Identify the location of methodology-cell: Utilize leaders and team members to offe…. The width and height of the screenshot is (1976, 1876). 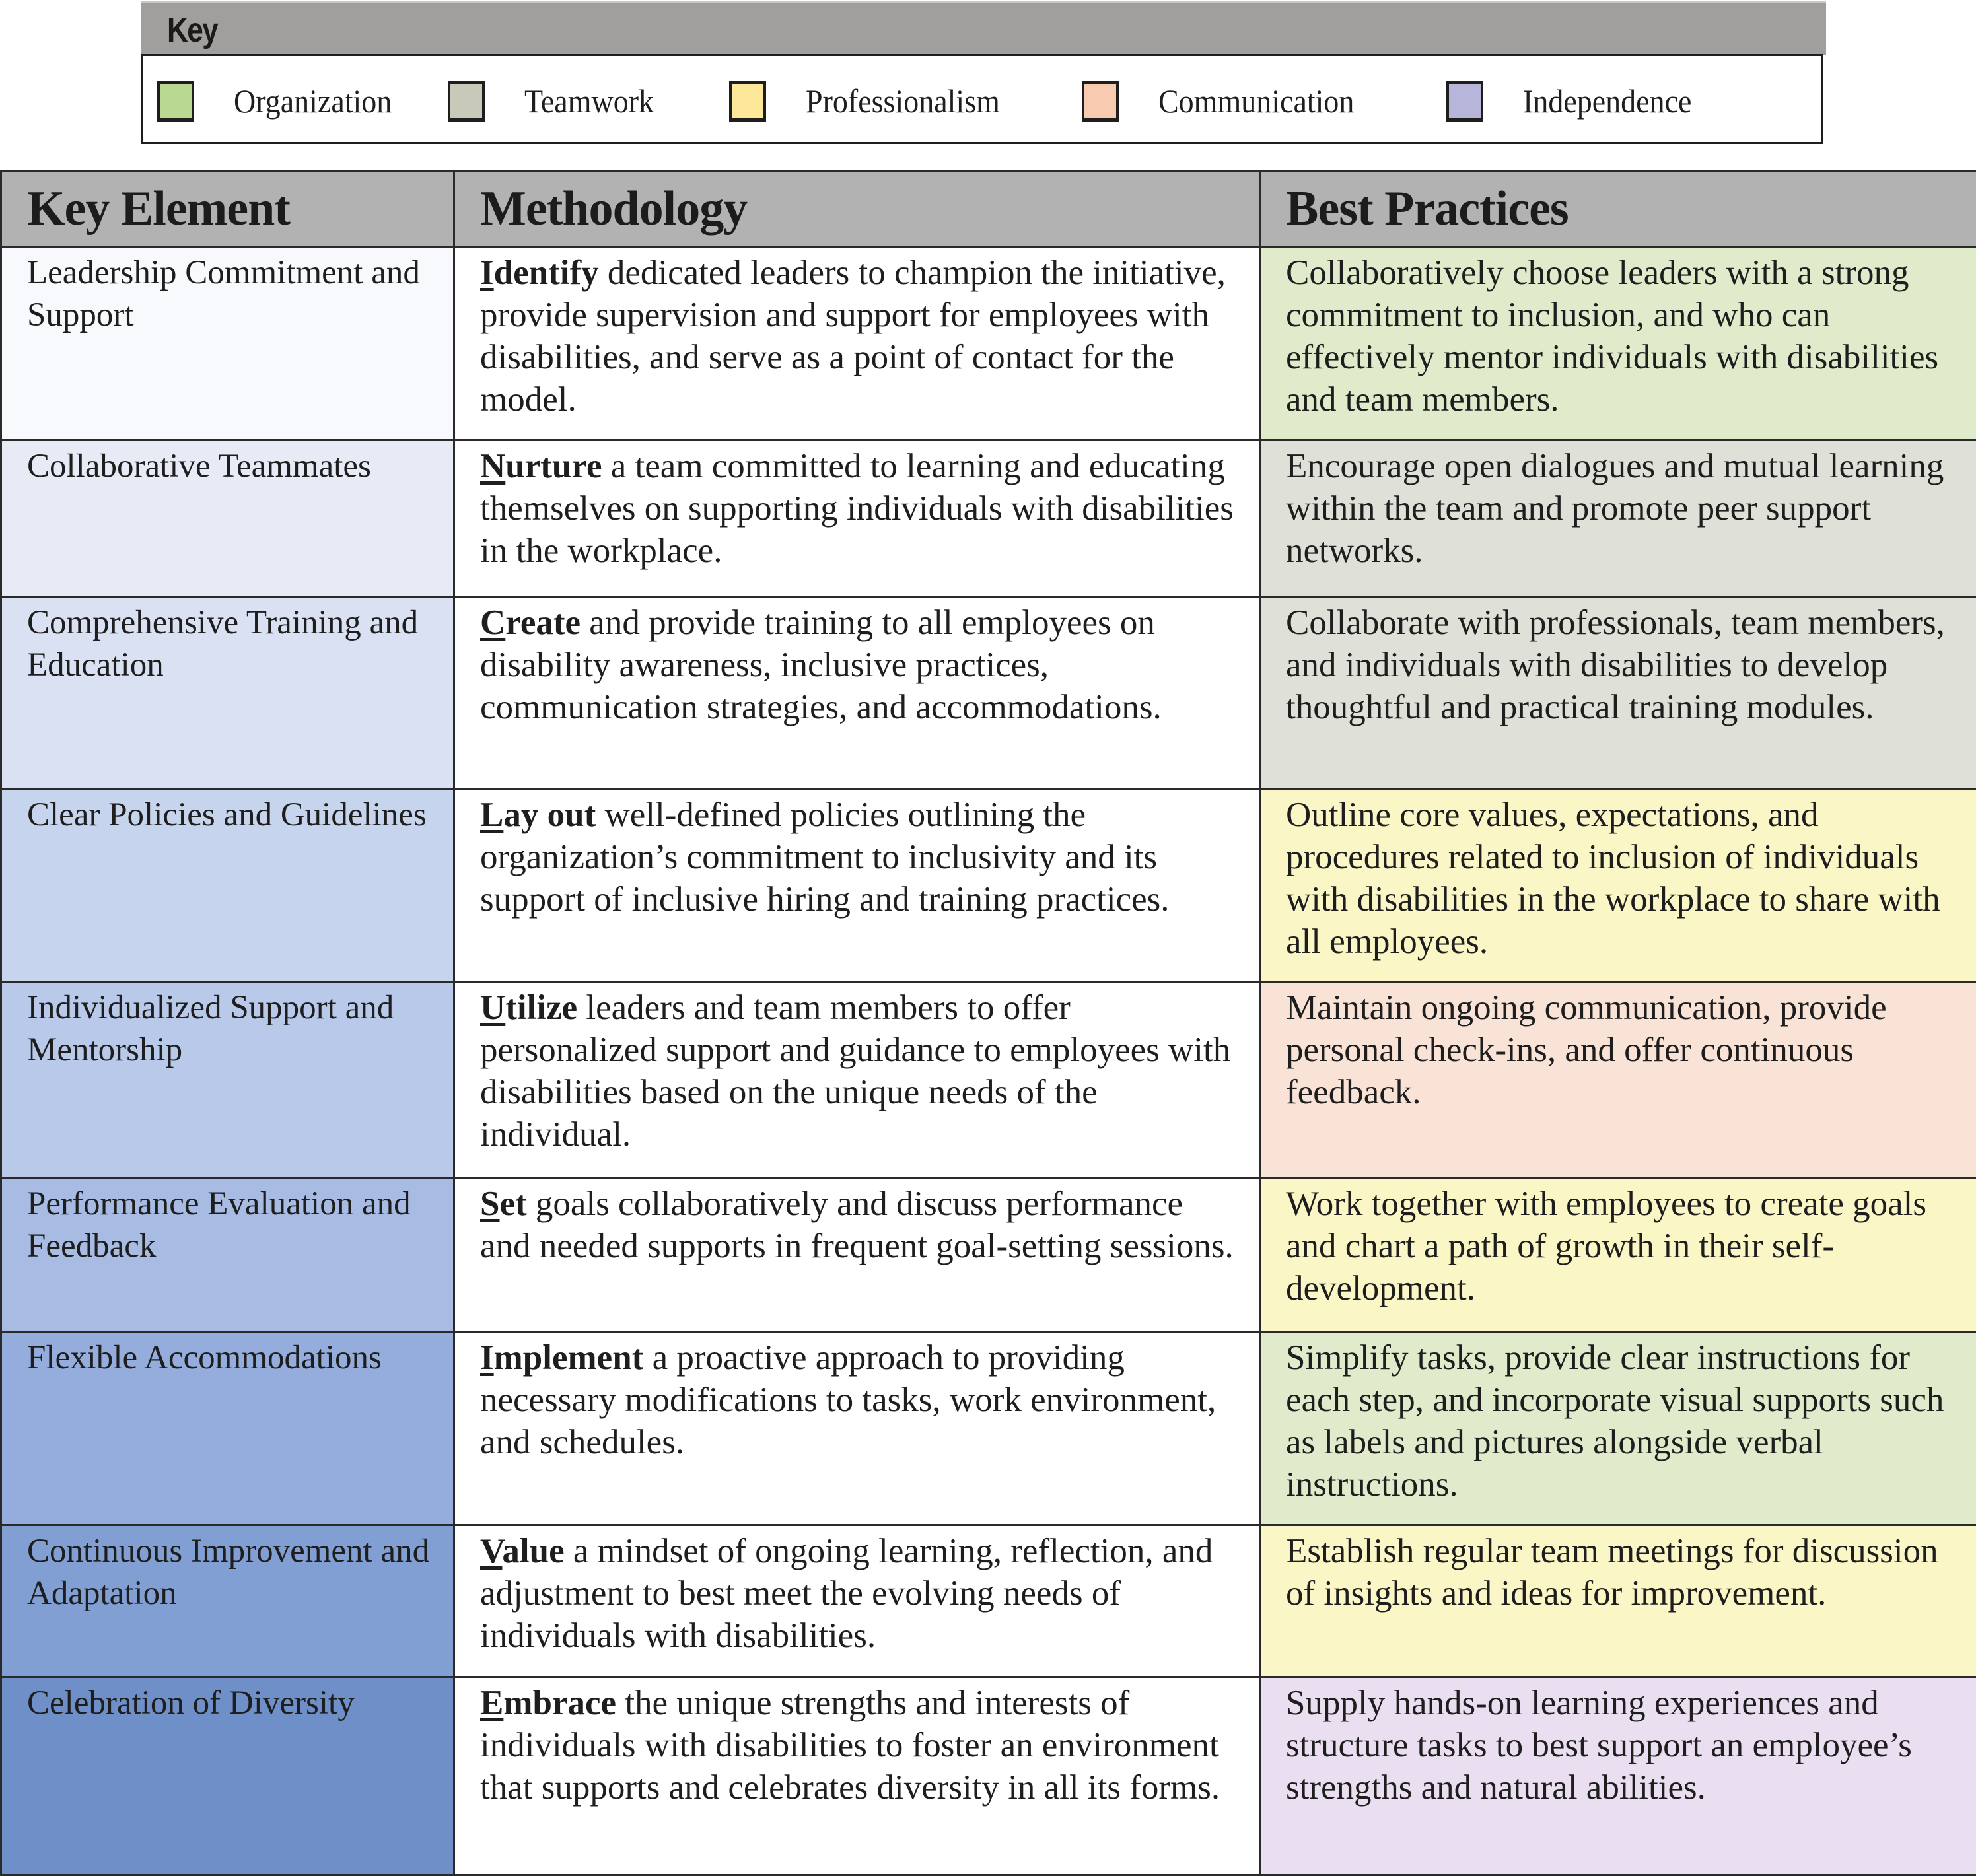
(857, 1080).